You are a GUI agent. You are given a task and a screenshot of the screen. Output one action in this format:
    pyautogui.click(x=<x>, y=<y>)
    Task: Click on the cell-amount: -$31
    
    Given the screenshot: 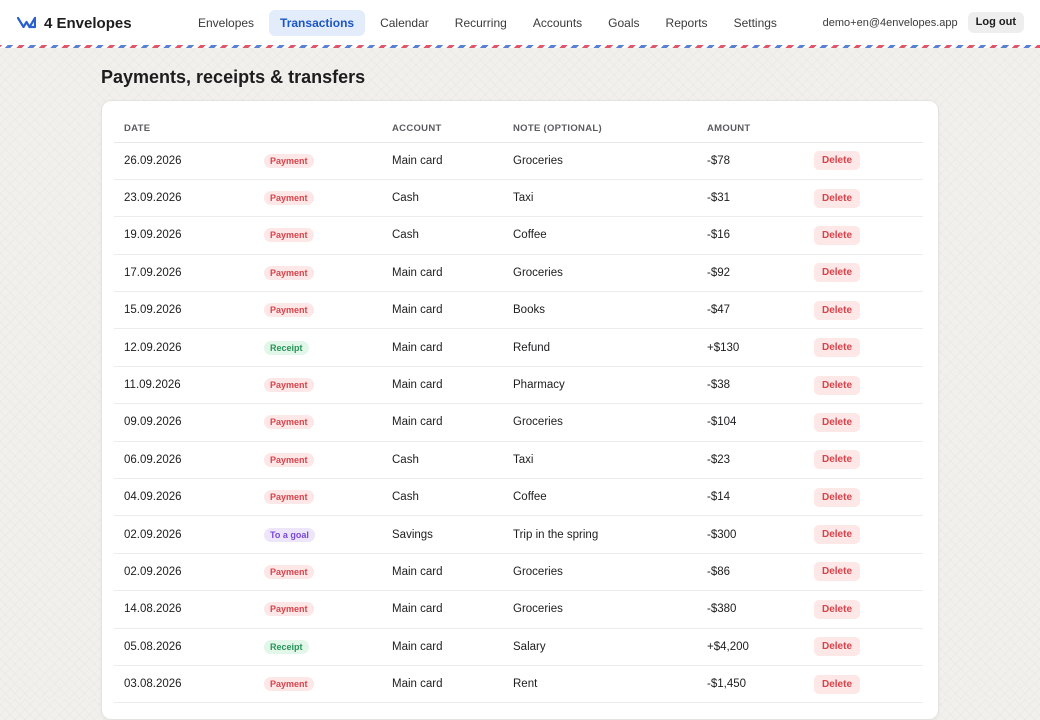 What is the action you would take?
    pyautogui.click(x=750, y=198)
    